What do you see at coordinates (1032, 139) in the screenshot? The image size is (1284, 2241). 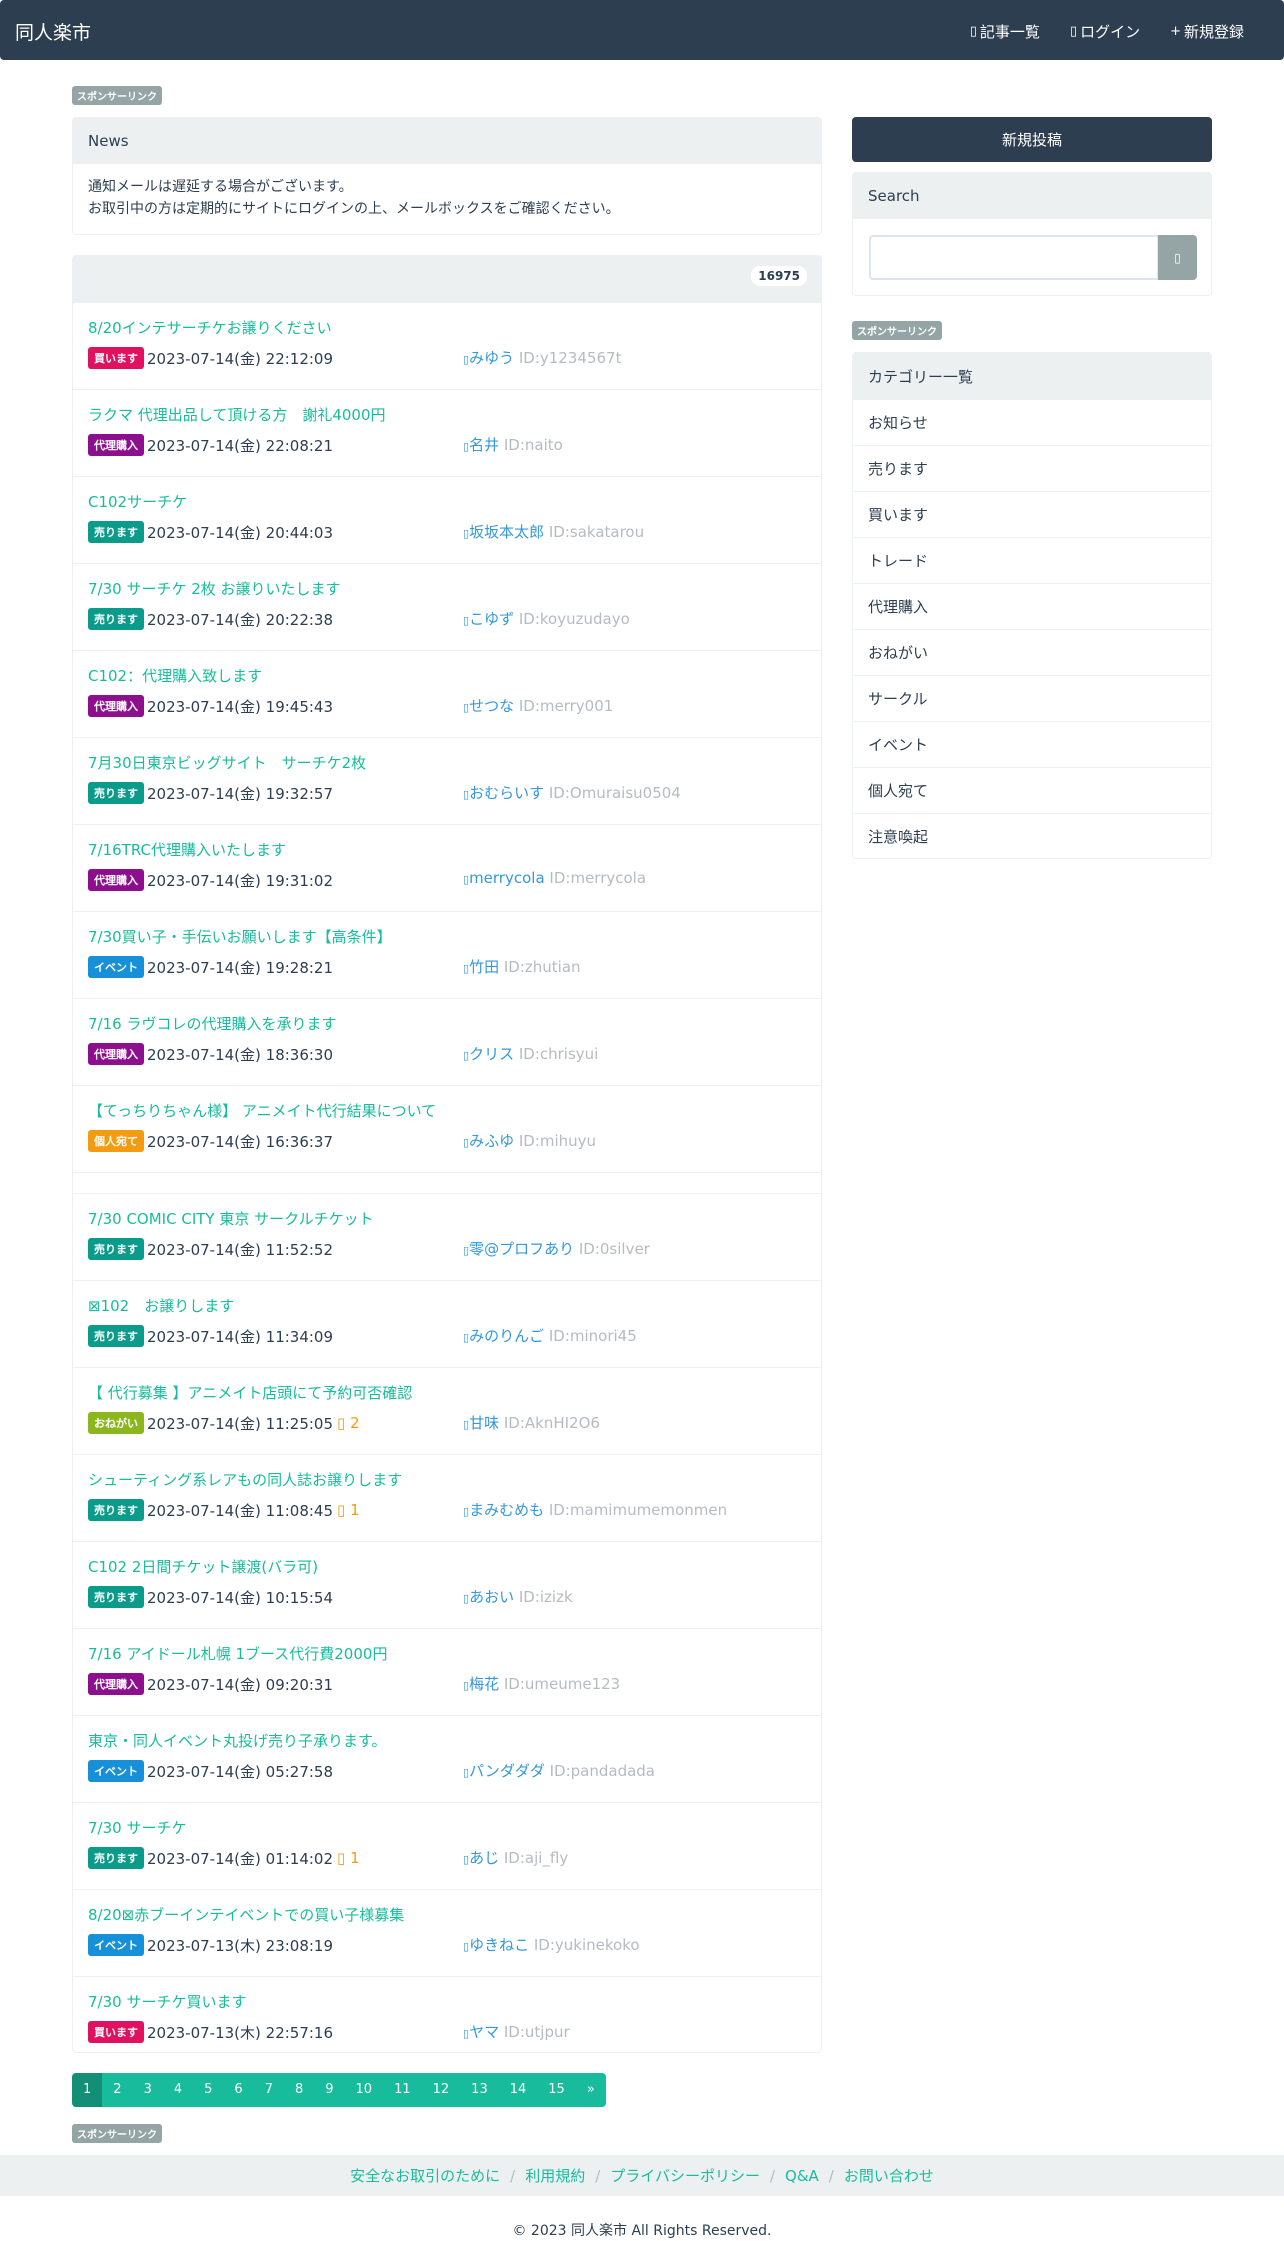 I see `new-post-button: 新規投稿` at bounding box center [1032, 139].